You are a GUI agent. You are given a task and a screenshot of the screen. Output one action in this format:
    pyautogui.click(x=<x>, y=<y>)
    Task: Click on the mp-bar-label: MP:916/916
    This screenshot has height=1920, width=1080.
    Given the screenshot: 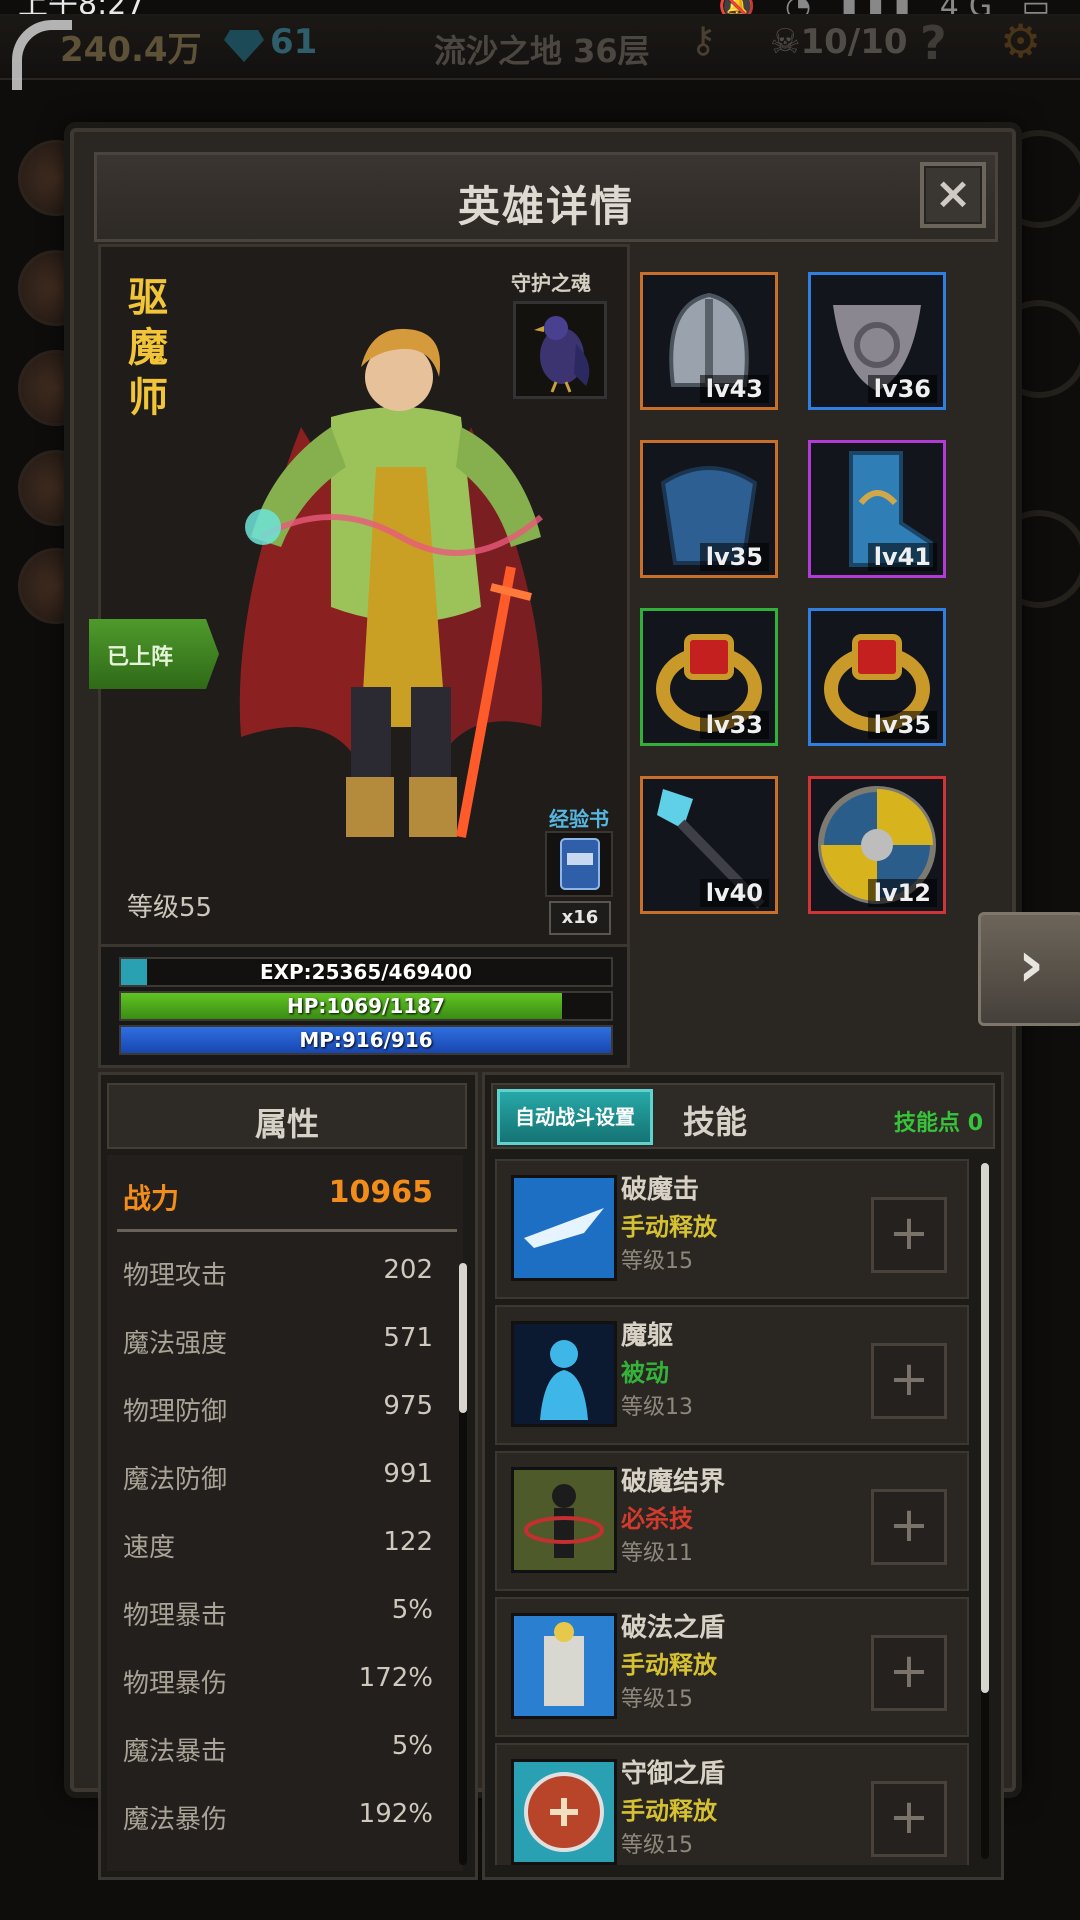 What is the action you would take?
    pyautogui.click(x=366, y=1040)
    